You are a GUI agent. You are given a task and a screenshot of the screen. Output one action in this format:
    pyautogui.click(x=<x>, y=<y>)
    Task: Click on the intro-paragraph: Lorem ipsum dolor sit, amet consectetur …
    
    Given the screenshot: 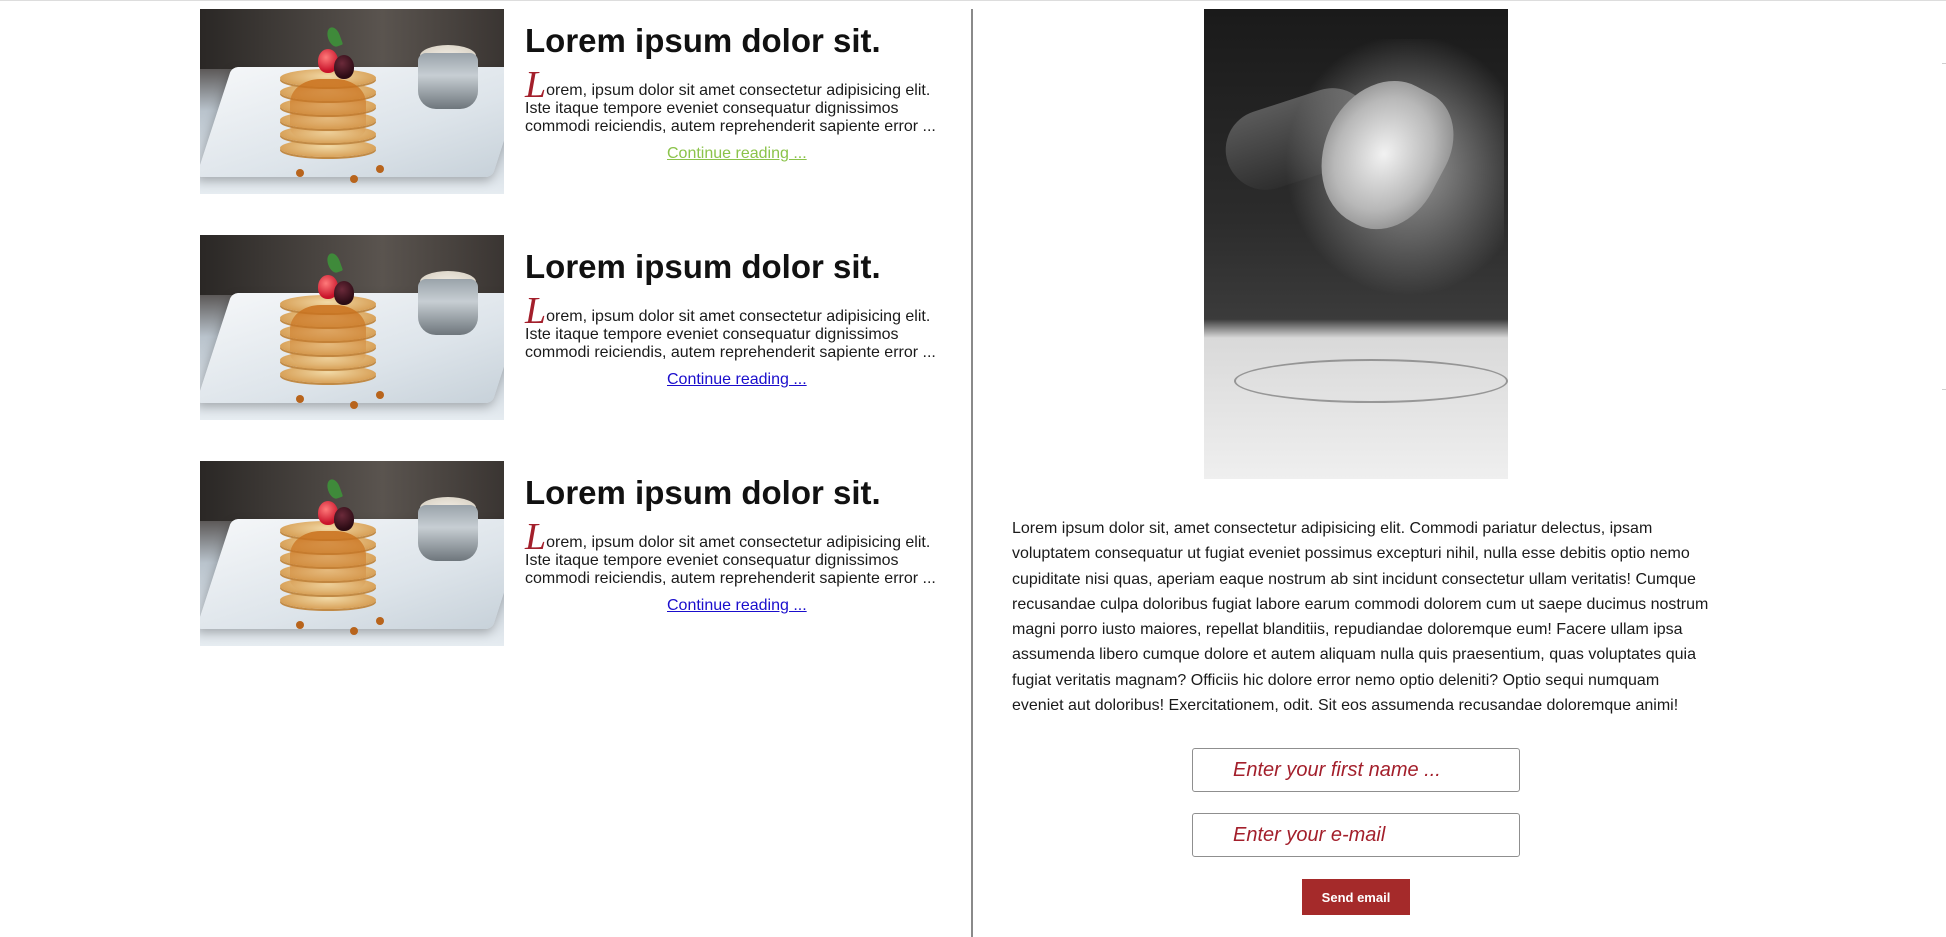 What is the action you would take?
    pyautogui.click(x=1360, y=617)
    